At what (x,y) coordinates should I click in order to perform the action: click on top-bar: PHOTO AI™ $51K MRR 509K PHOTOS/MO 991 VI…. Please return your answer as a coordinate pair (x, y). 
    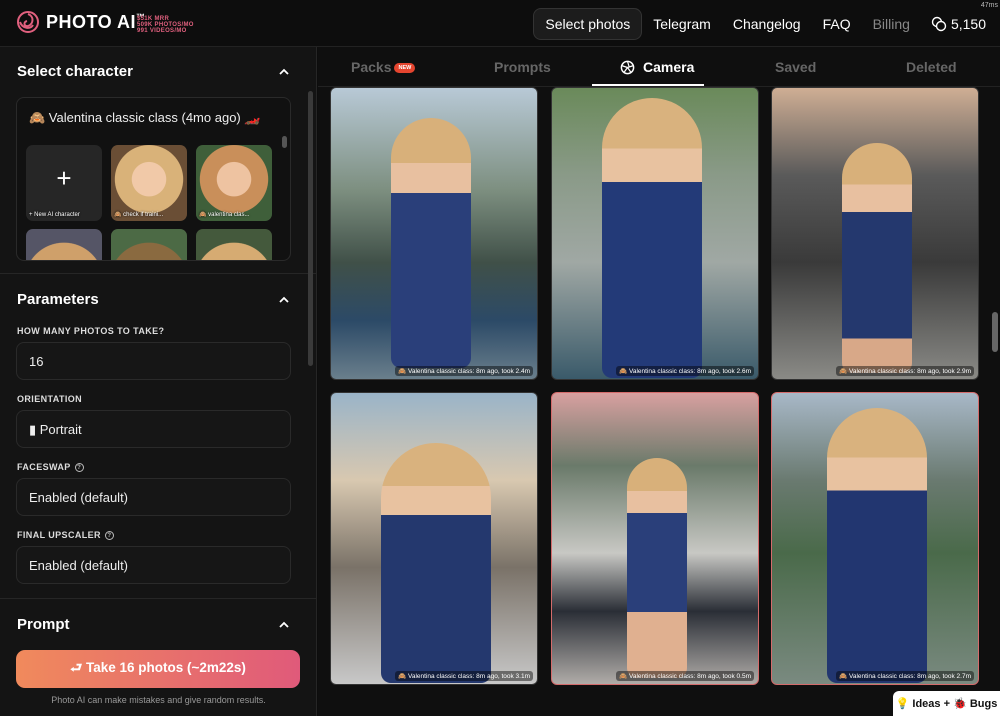
    Looking at the image, I should click on (500, 23).